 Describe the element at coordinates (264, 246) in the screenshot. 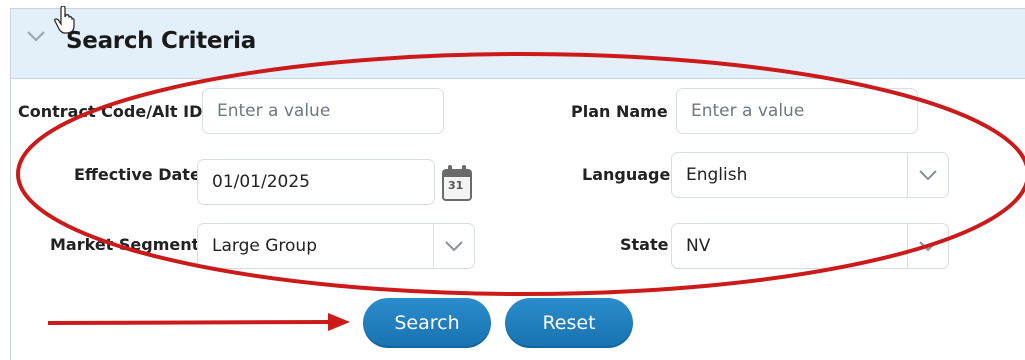

I see `market-segment-value: Large Group` at that location.